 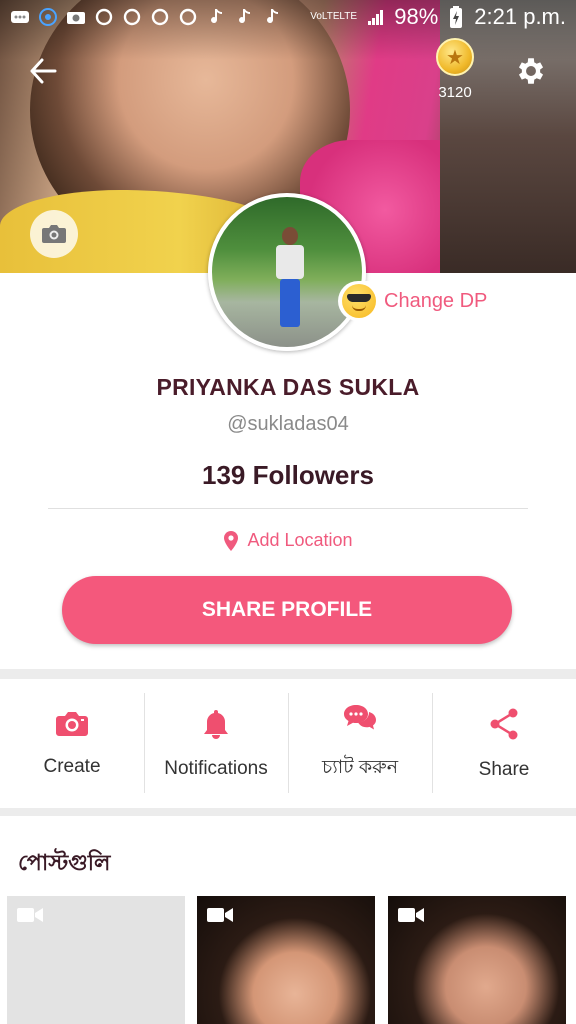 I want to click on followers-count: 139 Followers, so click(x=288, y=475).